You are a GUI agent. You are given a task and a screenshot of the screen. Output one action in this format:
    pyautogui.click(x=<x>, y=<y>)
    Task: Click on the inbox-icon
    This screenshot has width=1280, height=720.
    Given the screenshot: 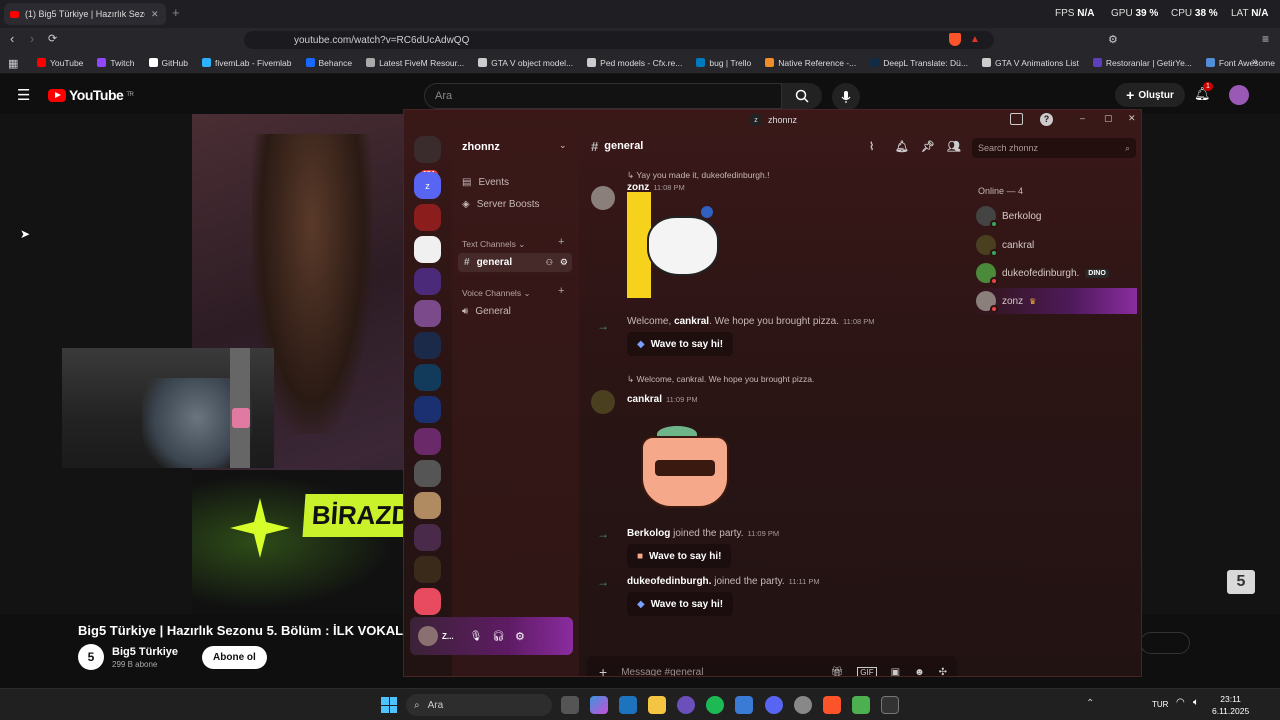 What is the action you would take?
    pyautogui.click(x=1016, y=119)
    